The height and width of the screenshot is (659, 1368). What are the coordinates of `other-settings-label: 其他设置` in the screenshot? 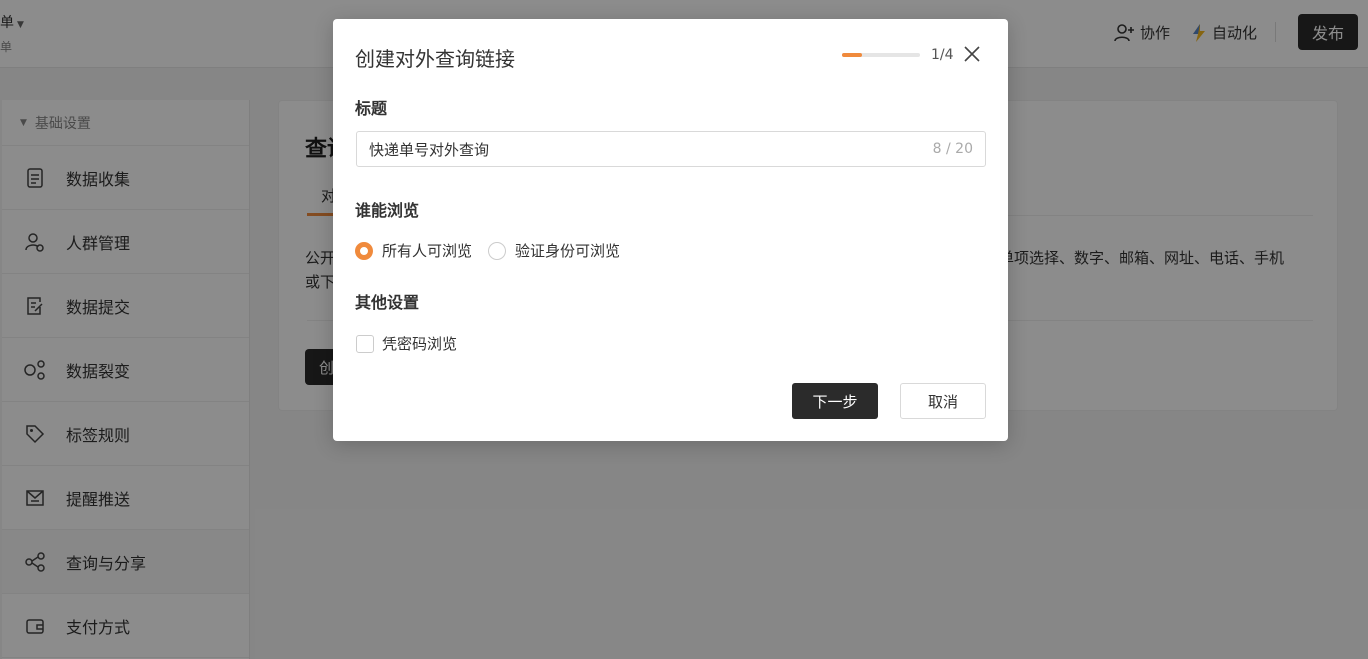 It's located at (387, 302).